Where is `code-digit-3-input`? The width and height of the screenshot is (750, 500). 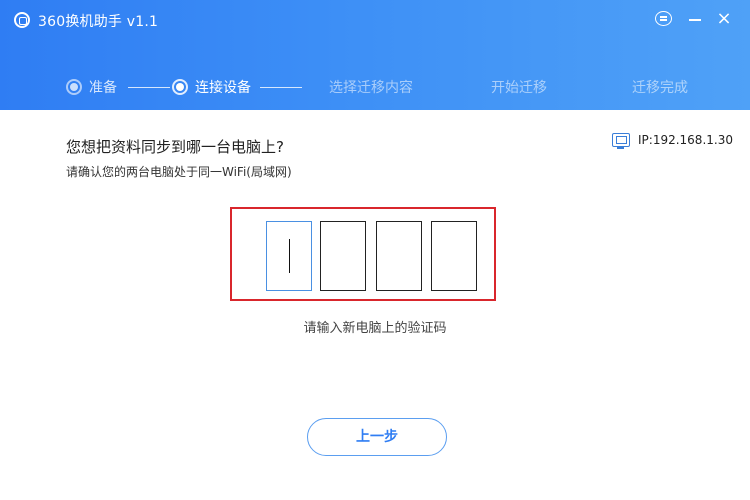
code-digit-3-input is located at coordinates (399, 256).